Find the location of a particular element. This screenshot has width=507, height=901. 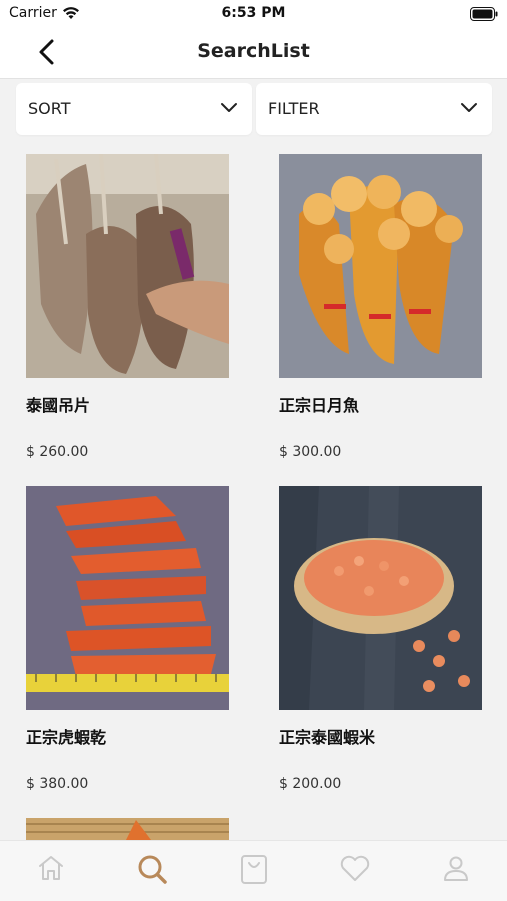

search-icon is located at coordinates (152, 869).